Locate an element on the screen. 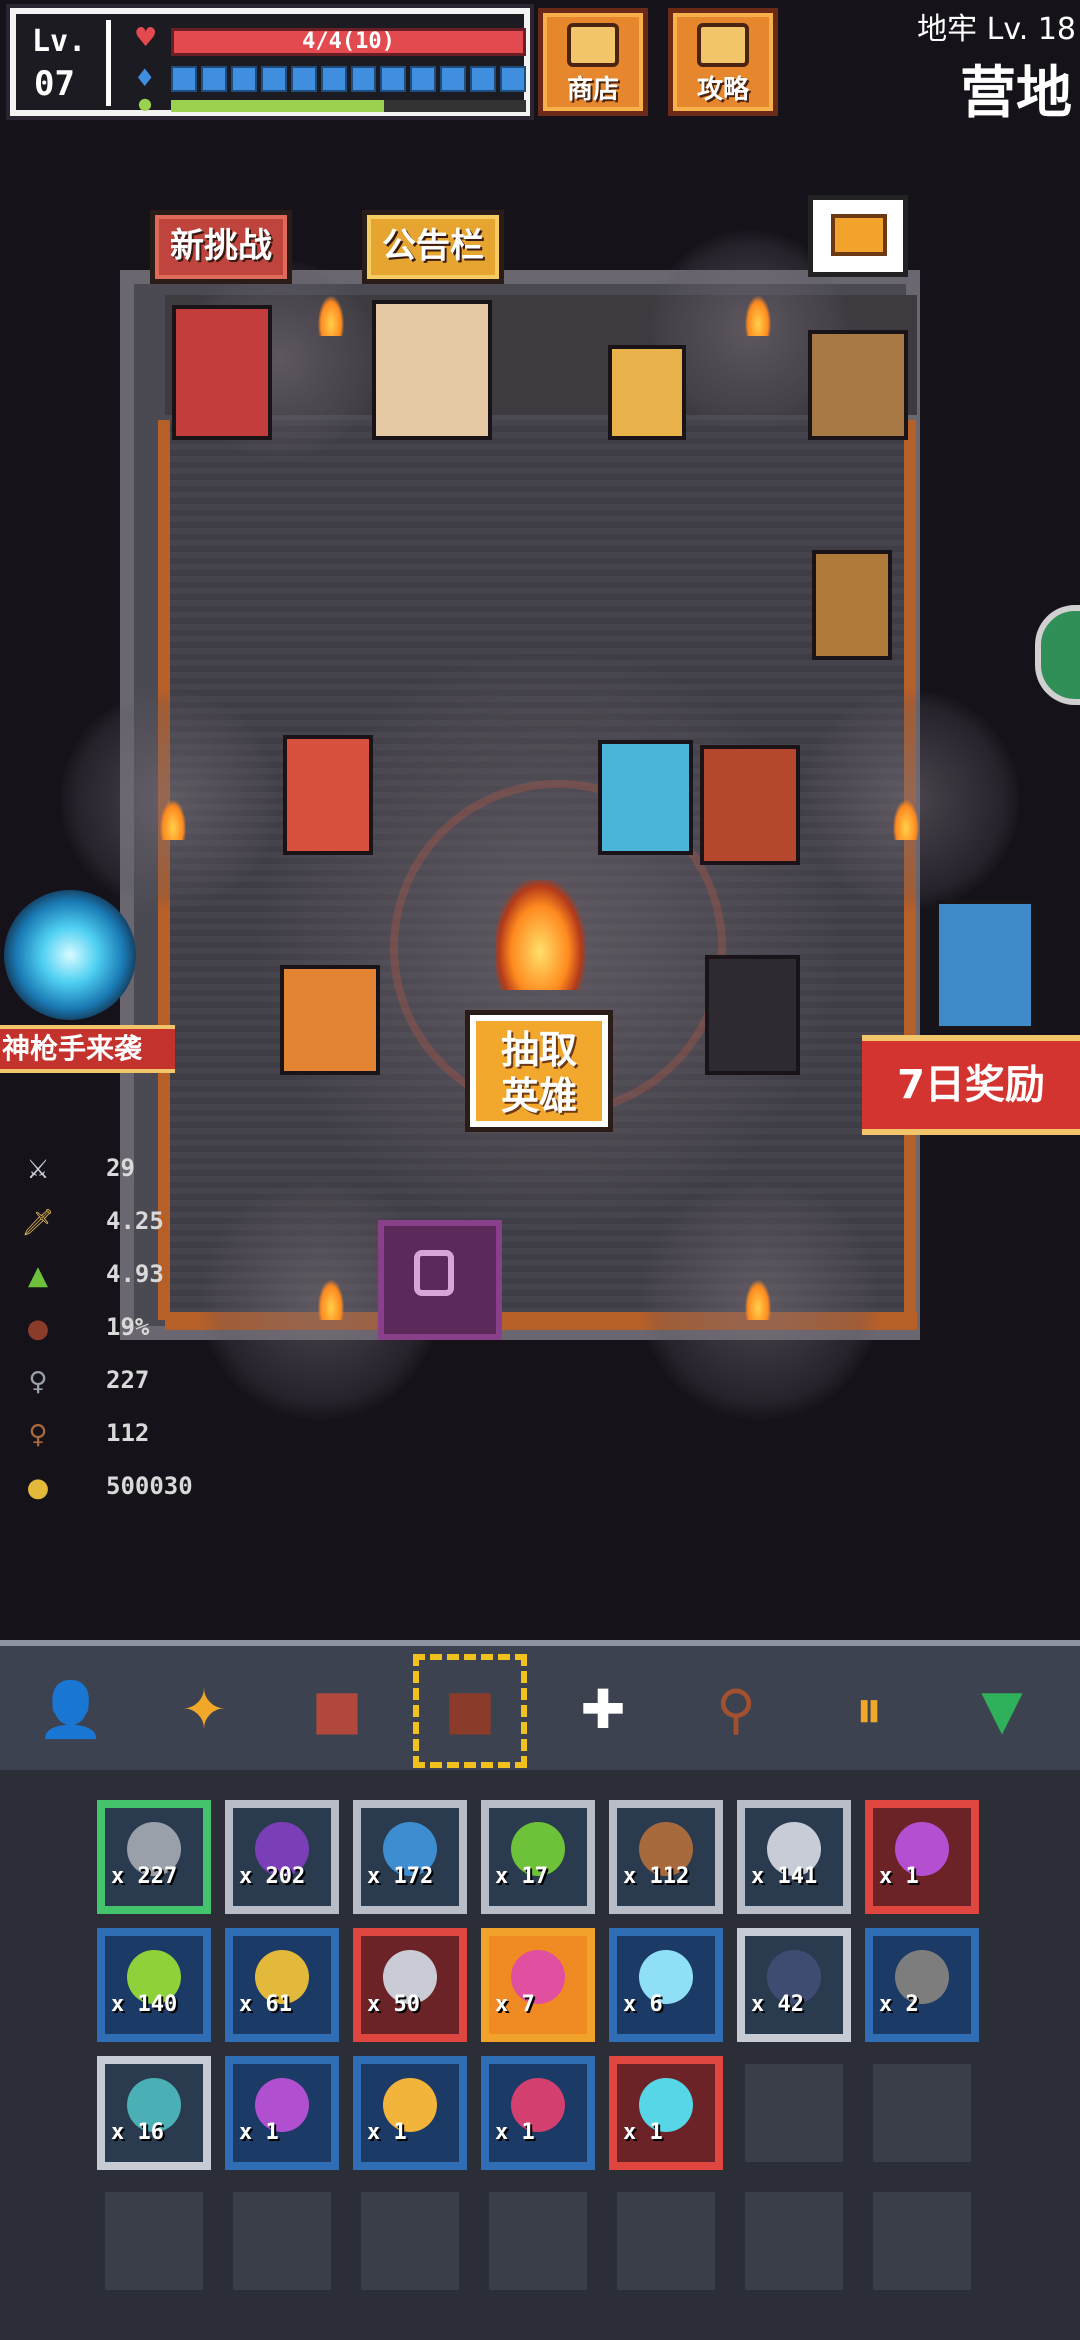 The image size is (1080, 2340). inventory-slot-stone-orb: x 2 is located at coordinates (922, 1985).